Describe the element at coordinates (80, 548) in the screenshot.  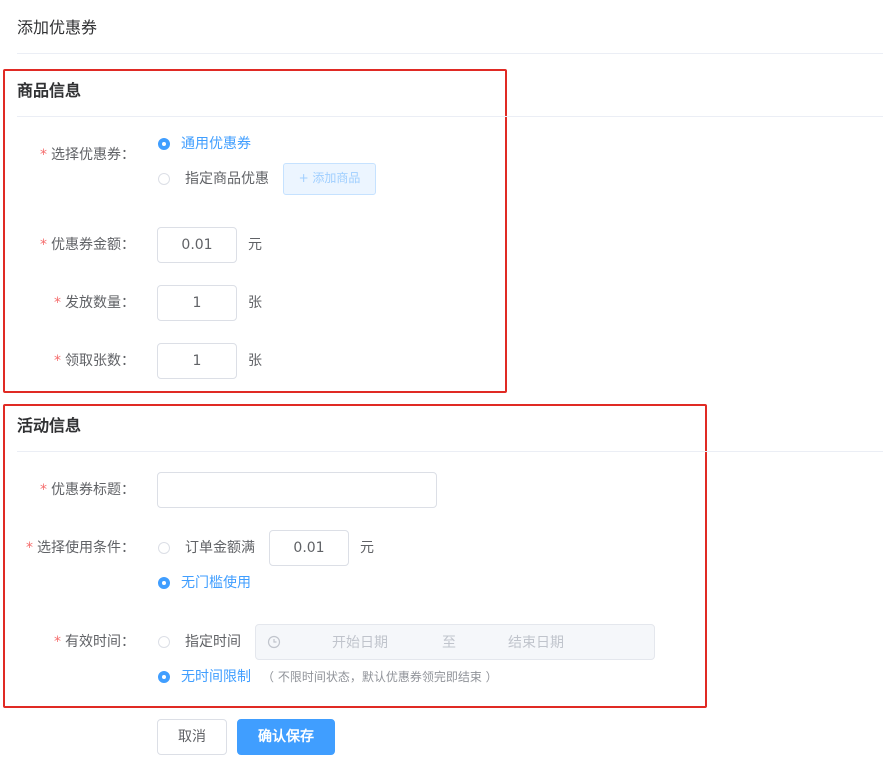
I see `usage-condition-label: * 选择使用条件：` at that location.